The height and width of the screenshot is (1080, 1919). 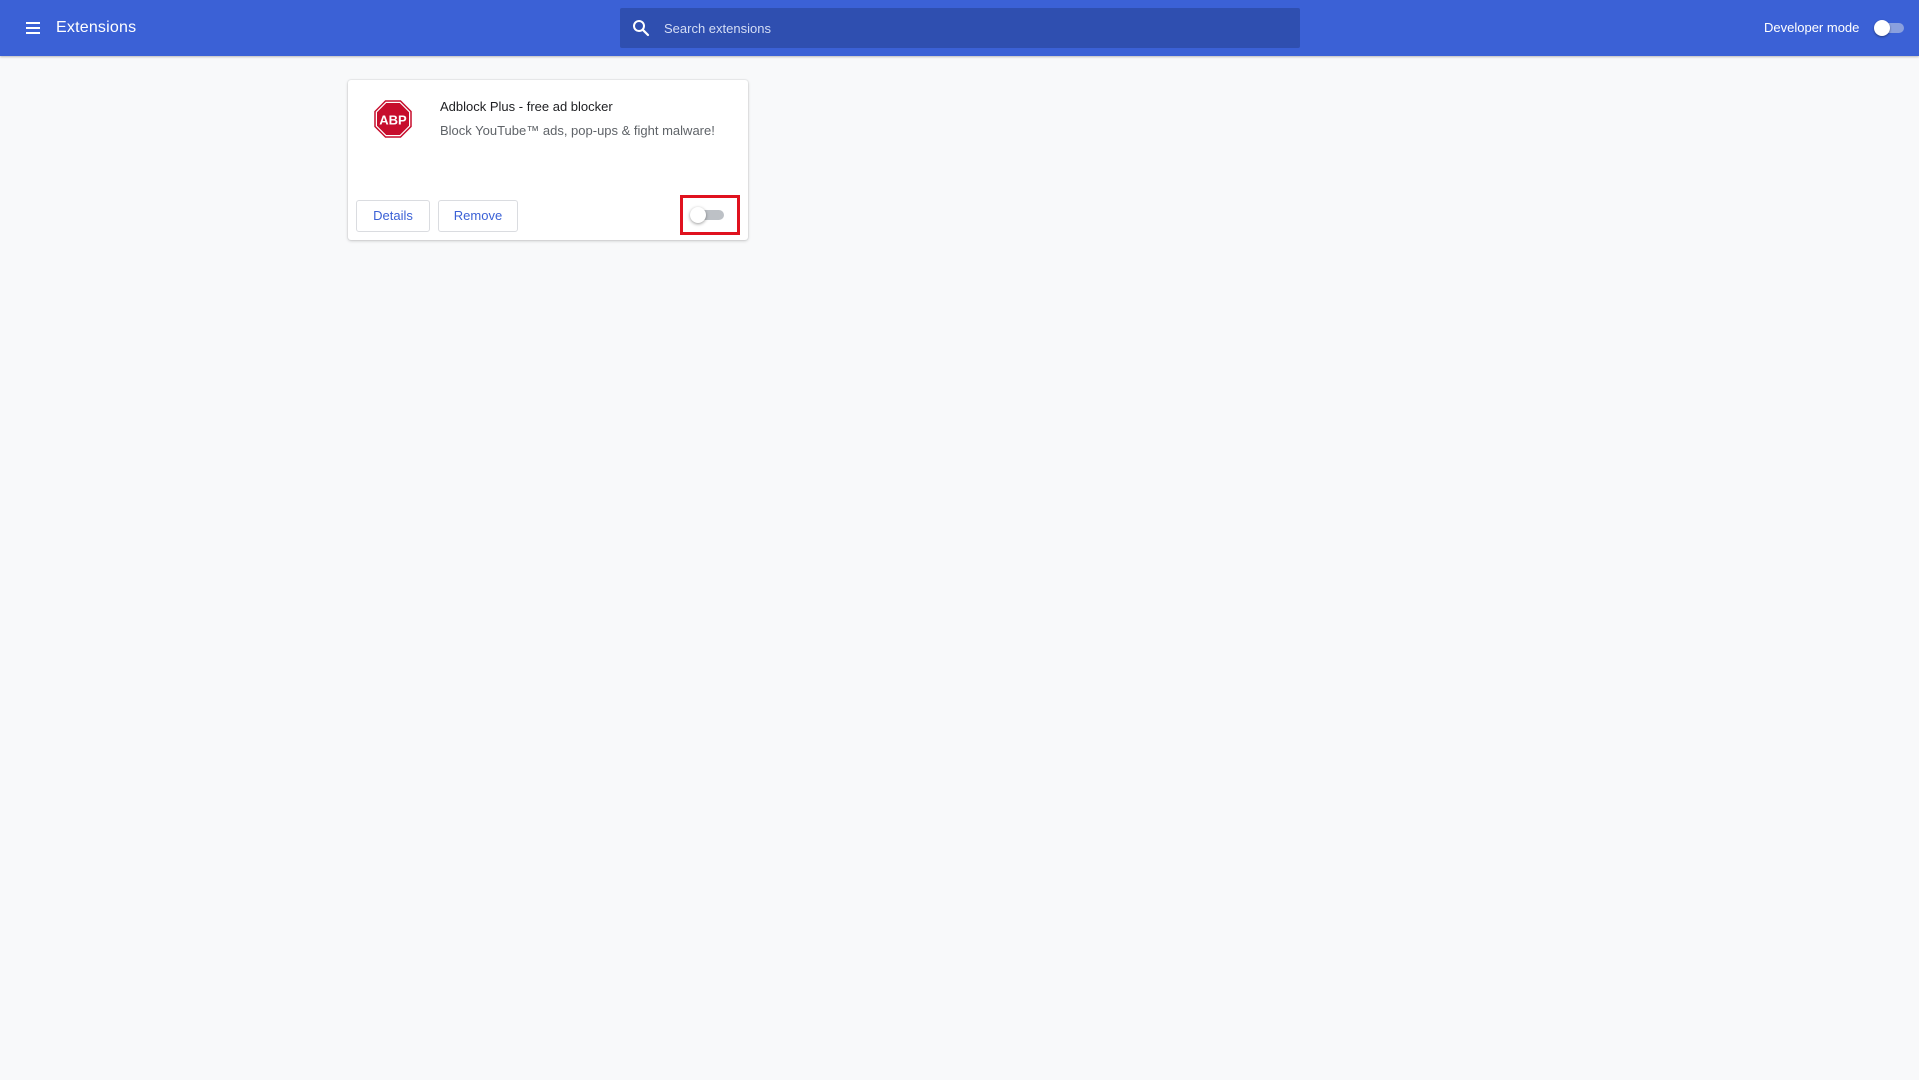 I want to click on developer-mode-toggle, so click(x=1890, y=28).